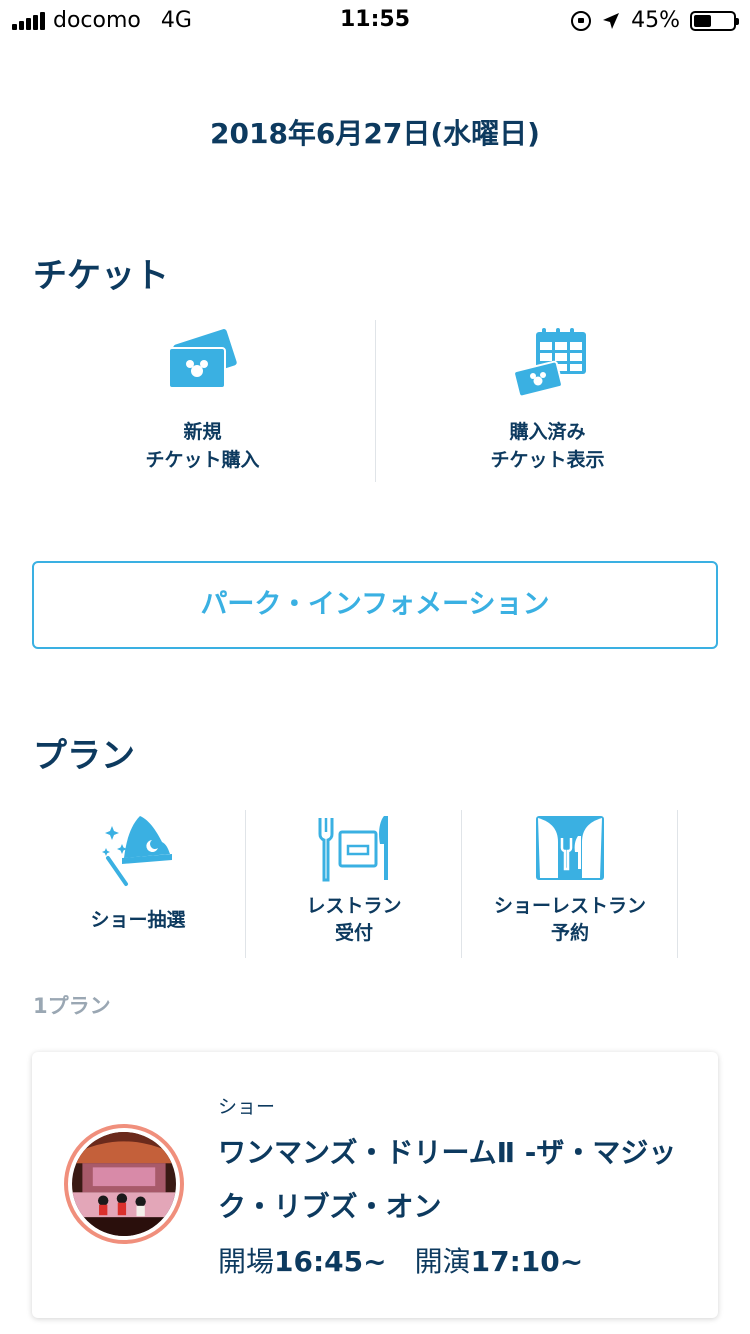  What do you see at coordinates (442, 1261) in the screenshot?
I see `start-label: 開演` at bounding box center [442, 1261].